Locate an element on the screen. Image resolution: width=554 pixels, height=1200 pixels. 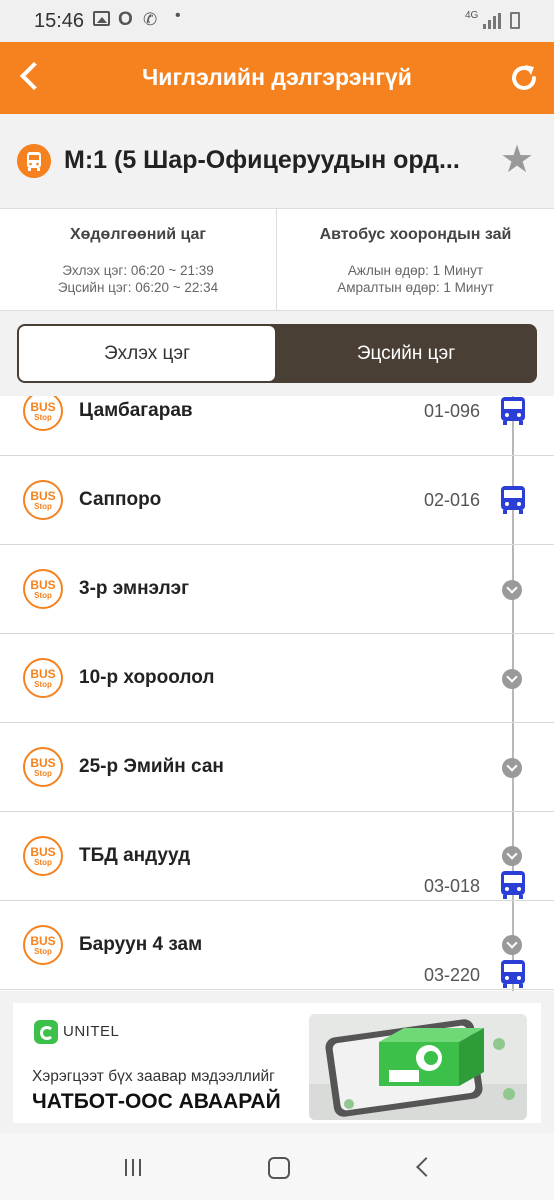
operating-hours-title: Хөдөлгөөний цаг is located at coordinates (138, 234).